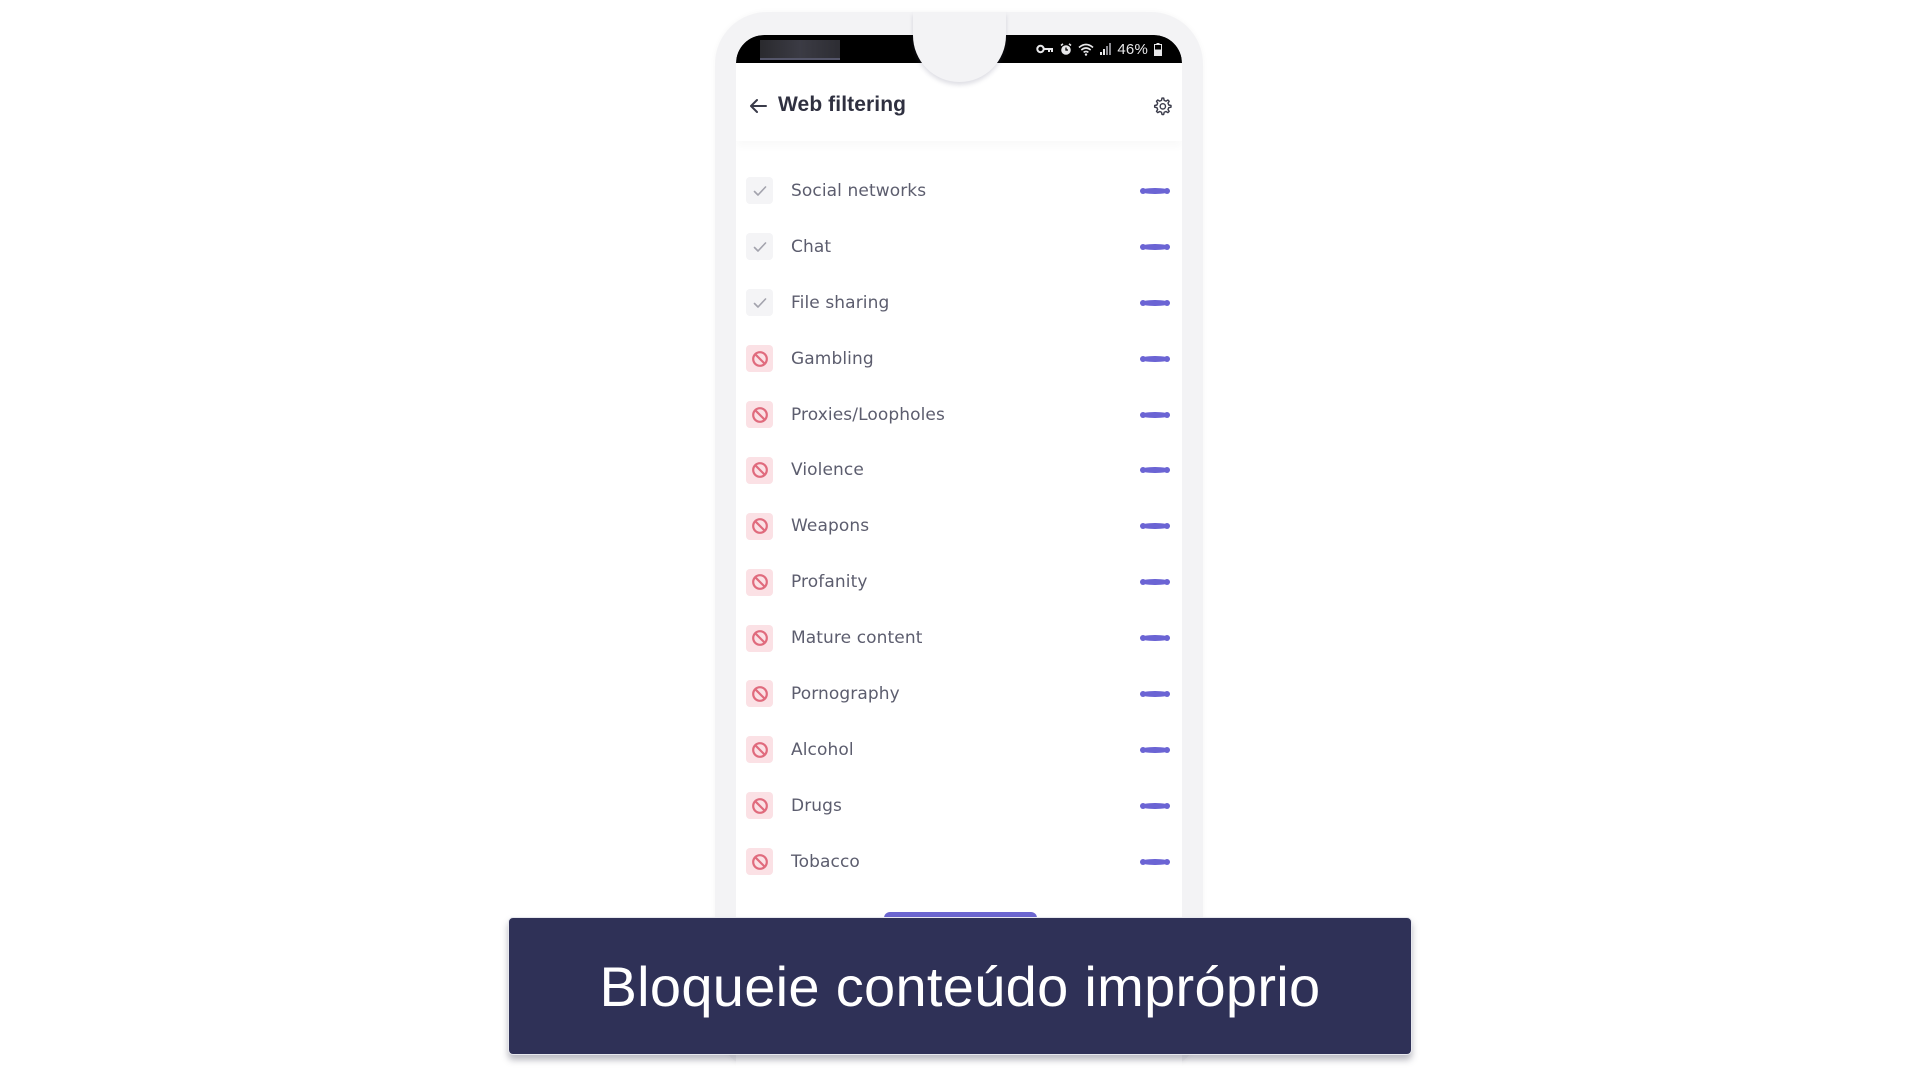 This screenshot has height=1079, width=1919. What do you see at coordinates (830, 526) in the screenshot?
I see `category-label: Weapons` at bounding box center [830, 526].